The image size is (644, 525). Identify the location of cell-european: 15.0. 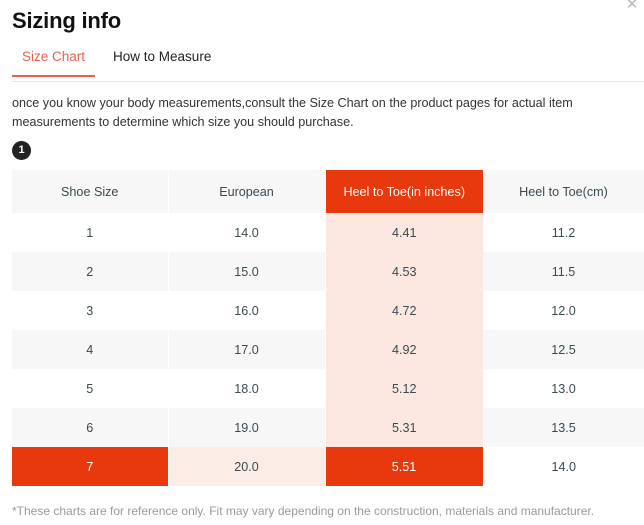
(247, 271).